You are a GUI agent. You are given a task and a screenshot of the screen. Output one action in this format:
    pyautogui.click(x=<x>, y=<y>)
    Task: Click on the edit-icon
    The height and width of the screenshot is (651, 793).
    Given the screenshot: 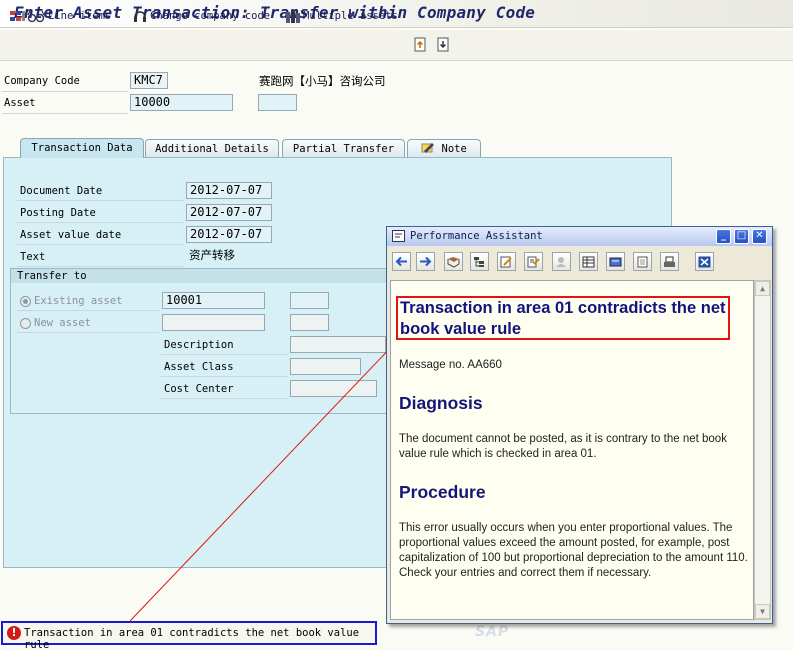 What is the action you would take?
    pyautogui.click(x=506, y=261)
    